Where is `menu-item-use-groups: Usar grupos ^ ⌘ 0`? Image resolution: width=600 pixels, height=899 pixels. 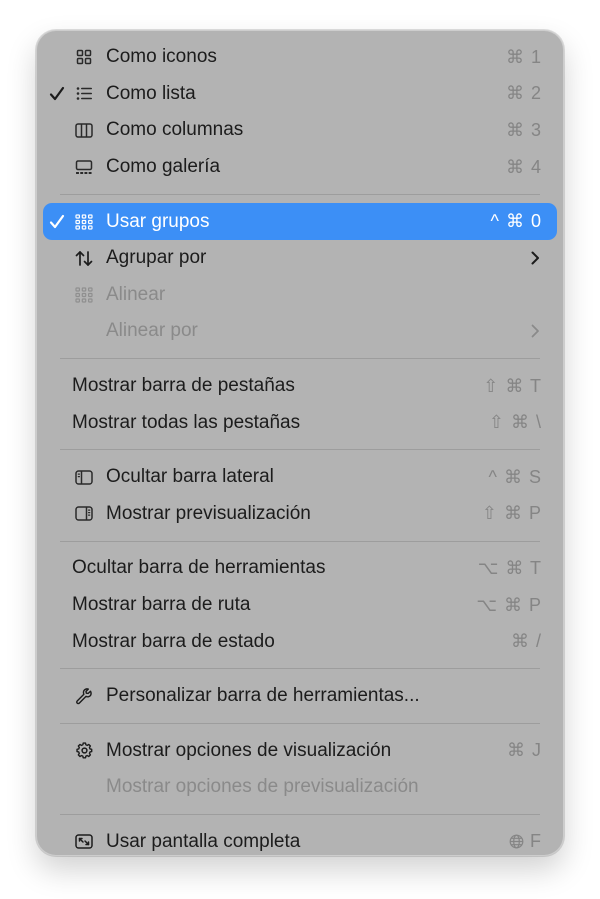 menu-item-use-groups: Usar grupos ^ ⌘ 0 is located at coordinates (300, 221).